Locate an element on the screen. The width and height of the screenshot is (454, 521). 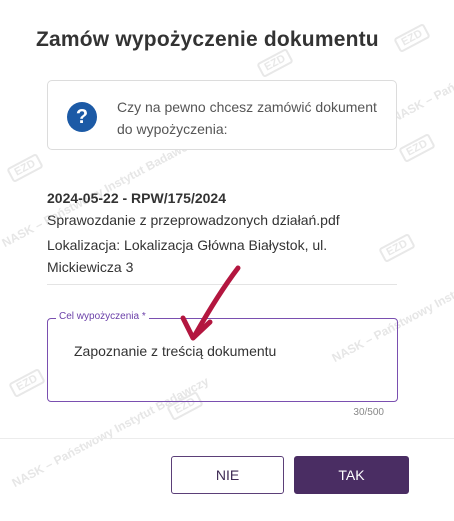
footer-divider is located at coordinates (227, 438).